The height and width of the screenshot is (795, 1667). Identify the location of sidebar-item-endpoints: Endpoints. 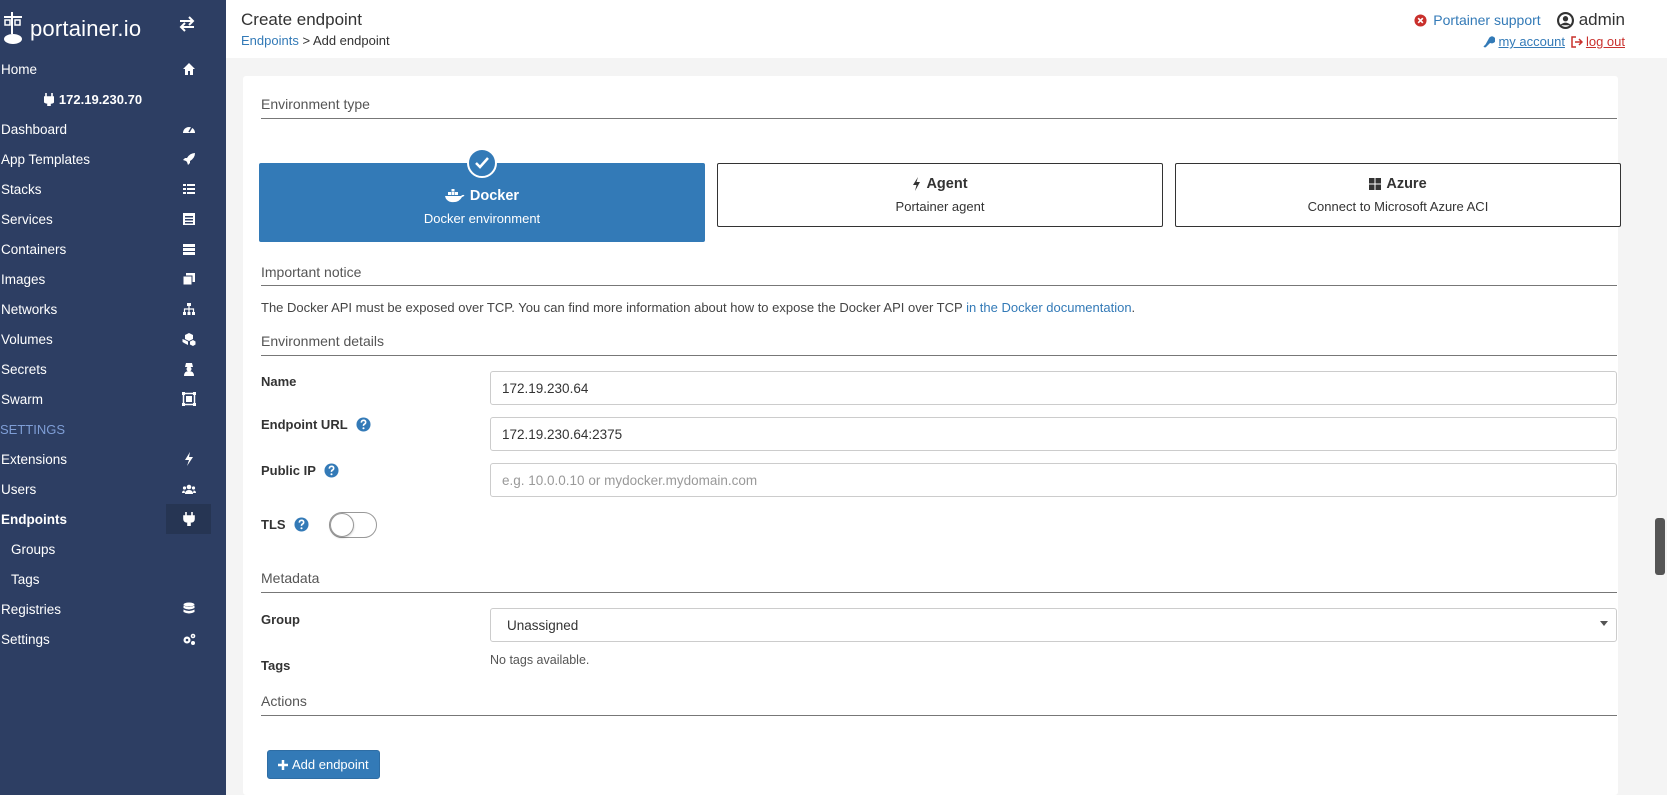
(113, 519).